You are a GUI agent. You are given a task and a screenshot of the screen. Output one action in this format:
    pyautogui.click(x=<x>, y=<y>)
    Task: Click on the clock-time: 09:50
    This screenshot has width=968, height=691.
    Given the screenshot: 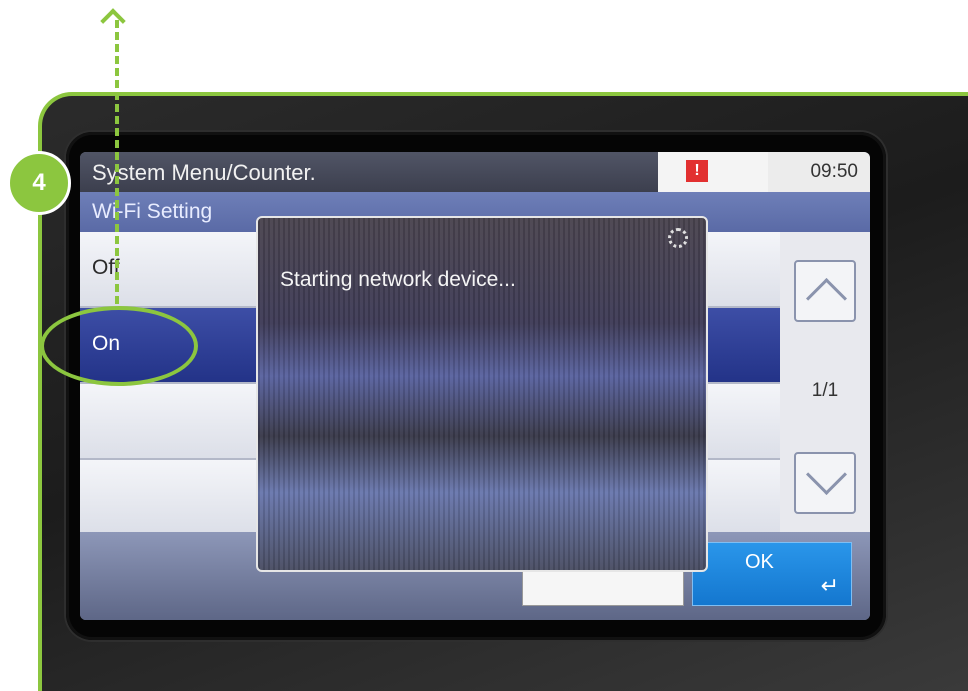 What is the action you would take?
    pyautogui.click(x=834, y=171)
    